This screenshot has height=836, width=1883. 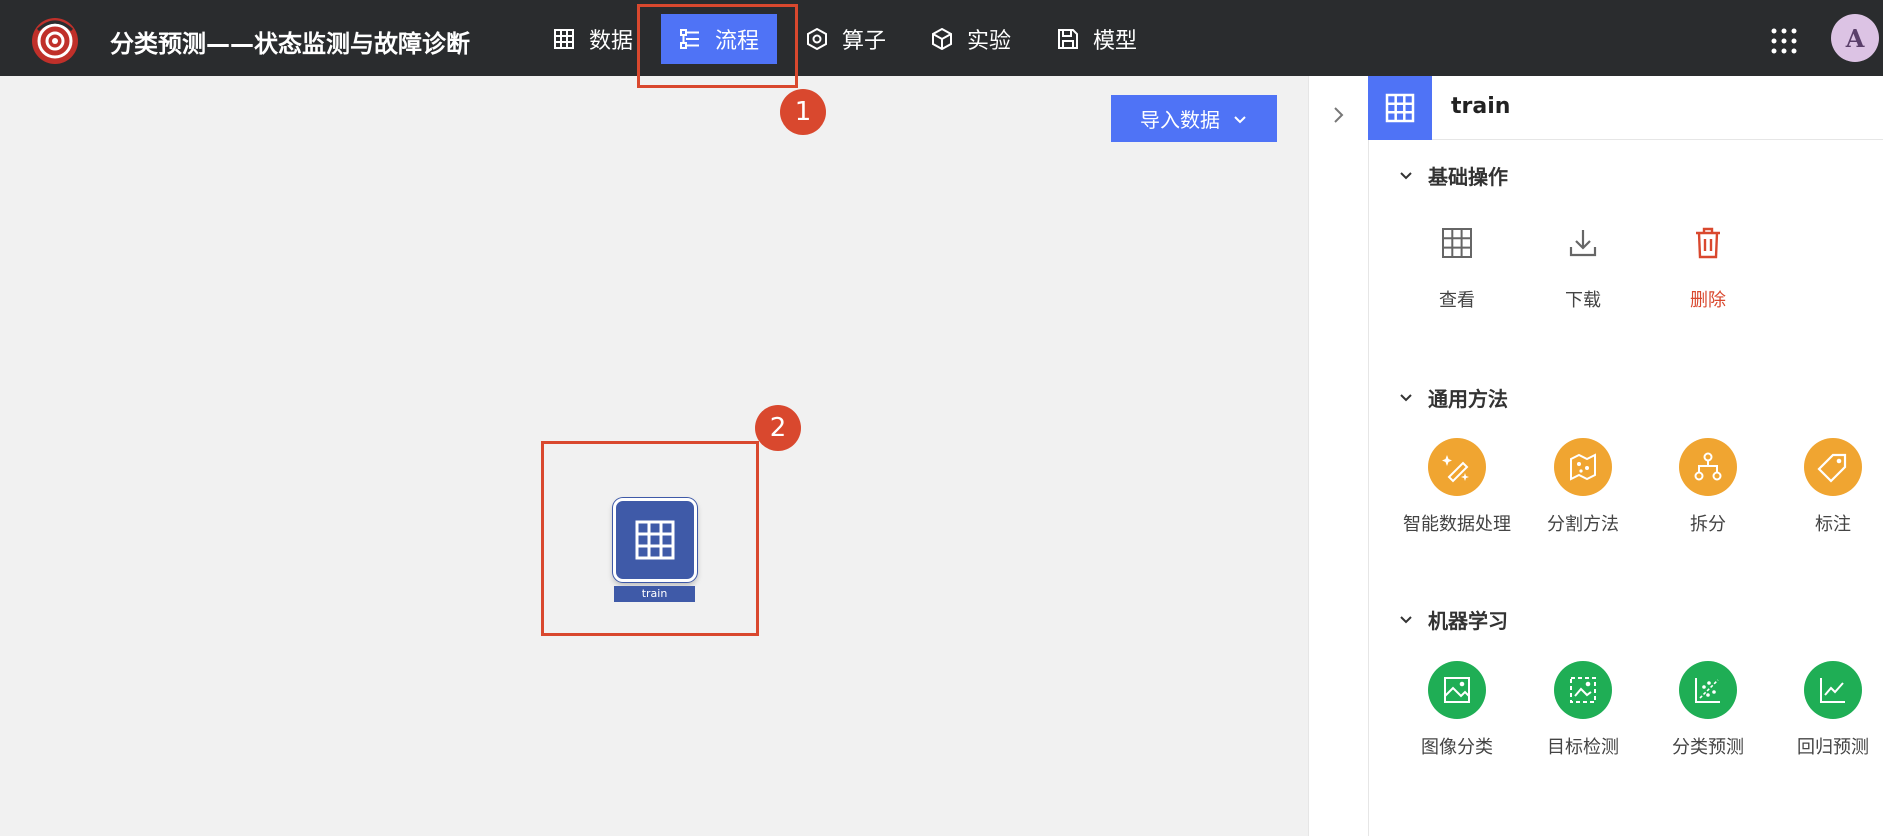 I want to click on tool-annotate: 标注, so click(x=1828, y=487).